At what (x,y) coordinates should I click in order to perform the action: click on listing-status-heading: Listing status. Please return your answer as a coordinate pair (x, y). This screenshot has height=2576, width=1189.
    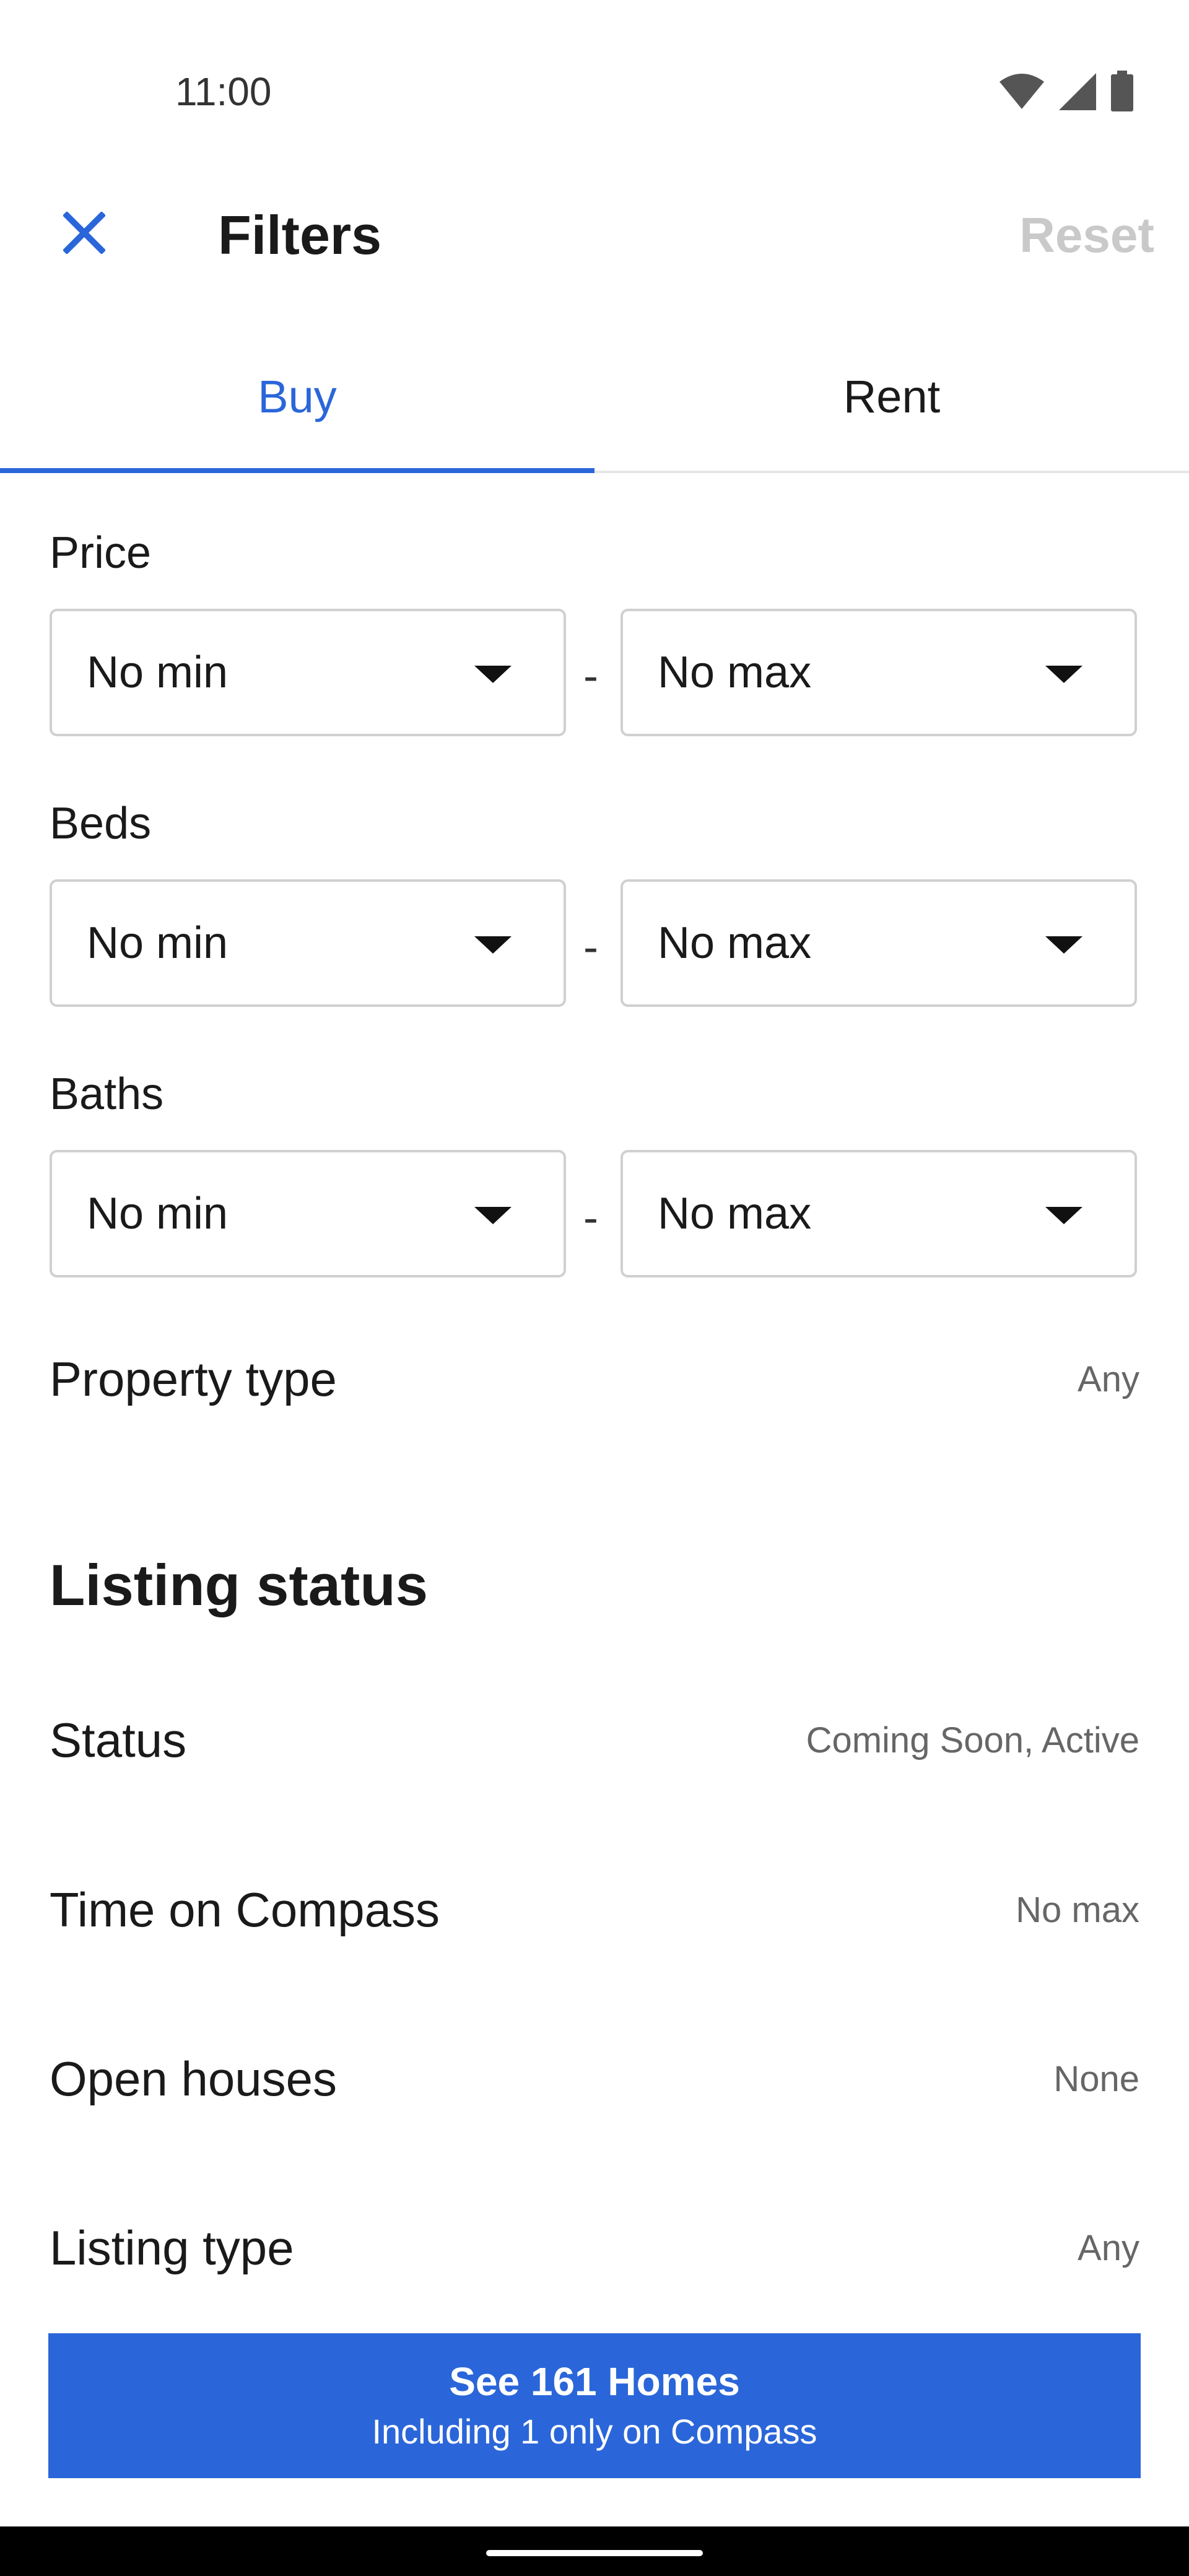
    Looking at the image, I should click on (239, 1584).